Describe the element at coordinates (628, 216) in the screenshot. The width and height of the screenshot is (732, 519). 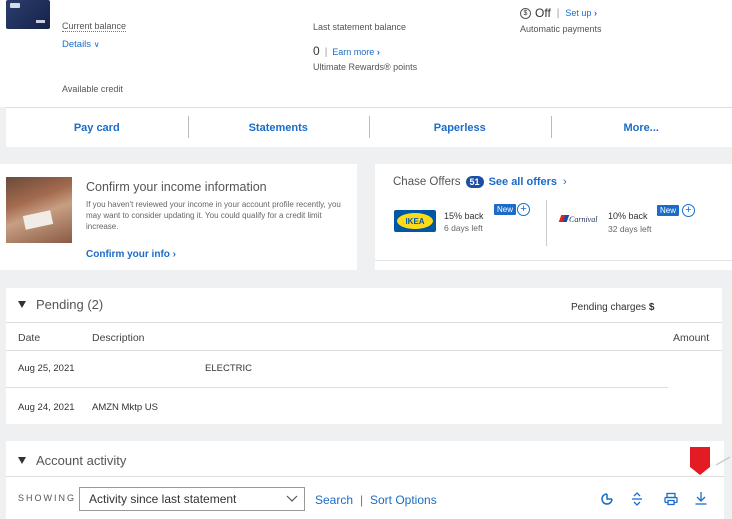
I see `carnival-offer-percent: 10% back` at that location.